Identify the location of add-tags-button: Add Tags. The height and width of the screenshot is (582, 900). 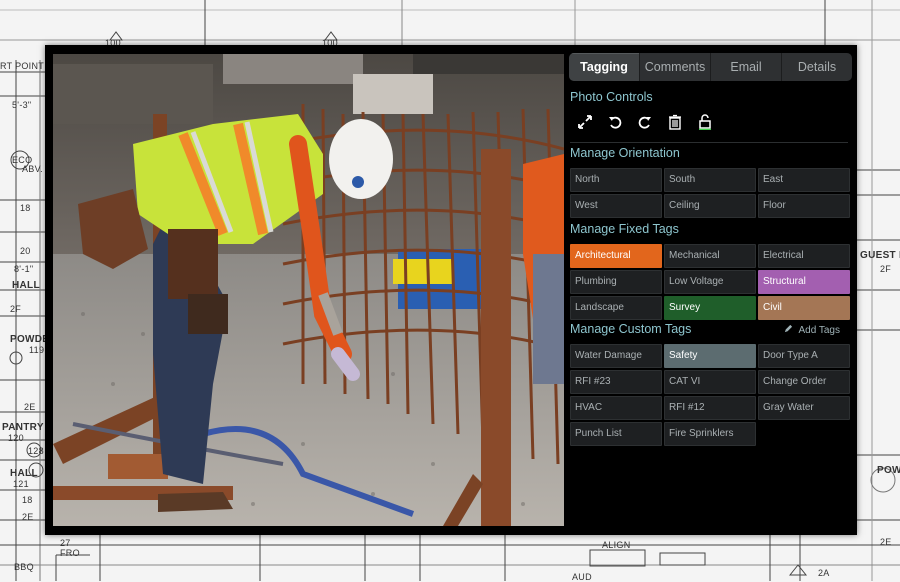
(812, 330).